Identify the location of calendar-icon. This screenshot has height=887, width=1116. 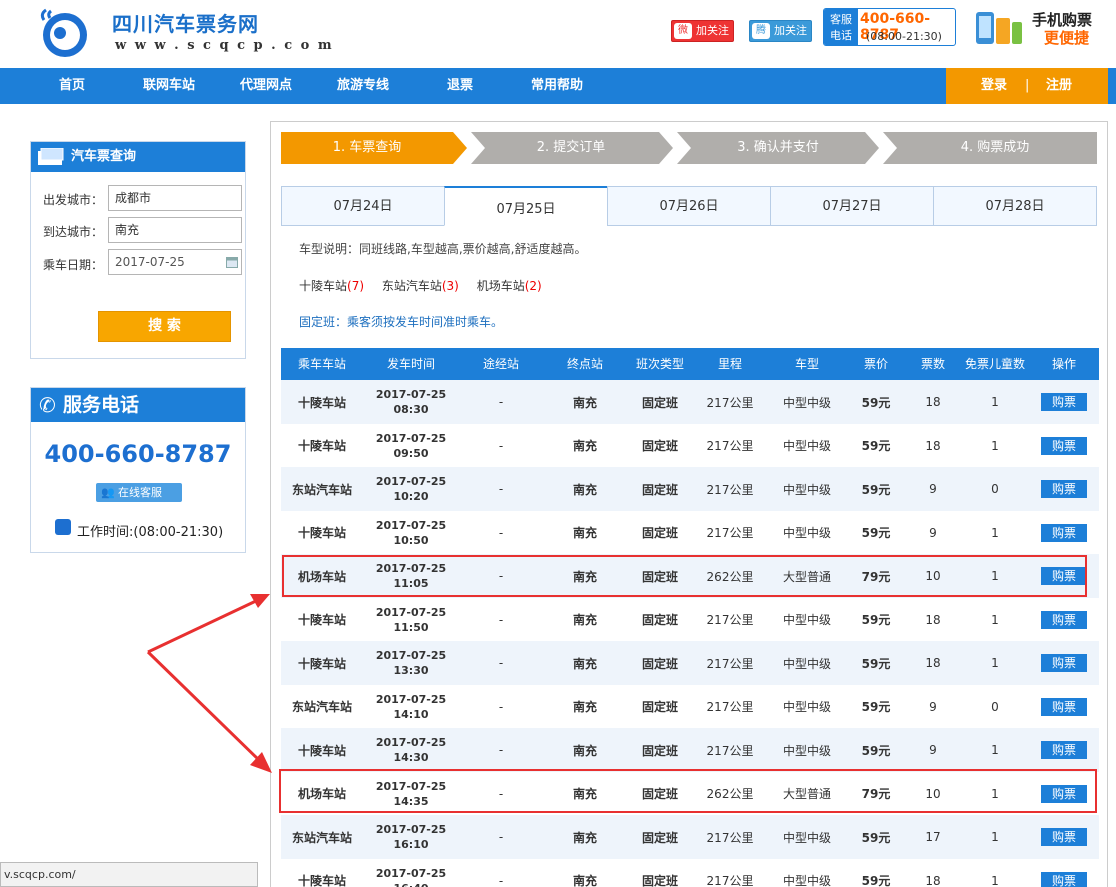
(232, 262).